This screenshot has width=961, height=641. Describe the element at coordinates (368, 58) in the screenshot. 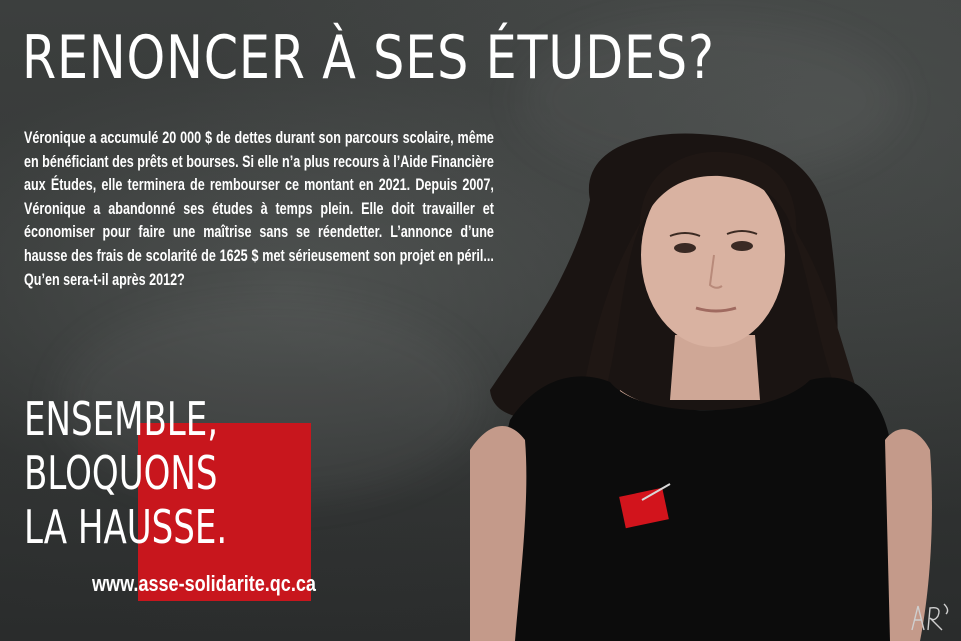

I see `headline: RENONCER À SES ÉTUDES?` at that location.